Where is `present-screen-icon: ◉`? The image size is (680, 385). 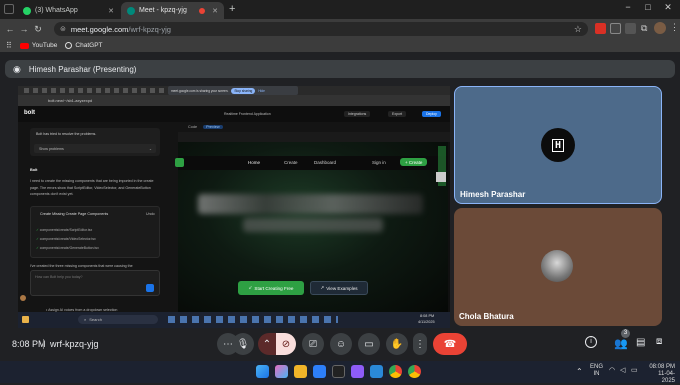
present-screen-icon: ◉ is located at coordinates (17, 68).